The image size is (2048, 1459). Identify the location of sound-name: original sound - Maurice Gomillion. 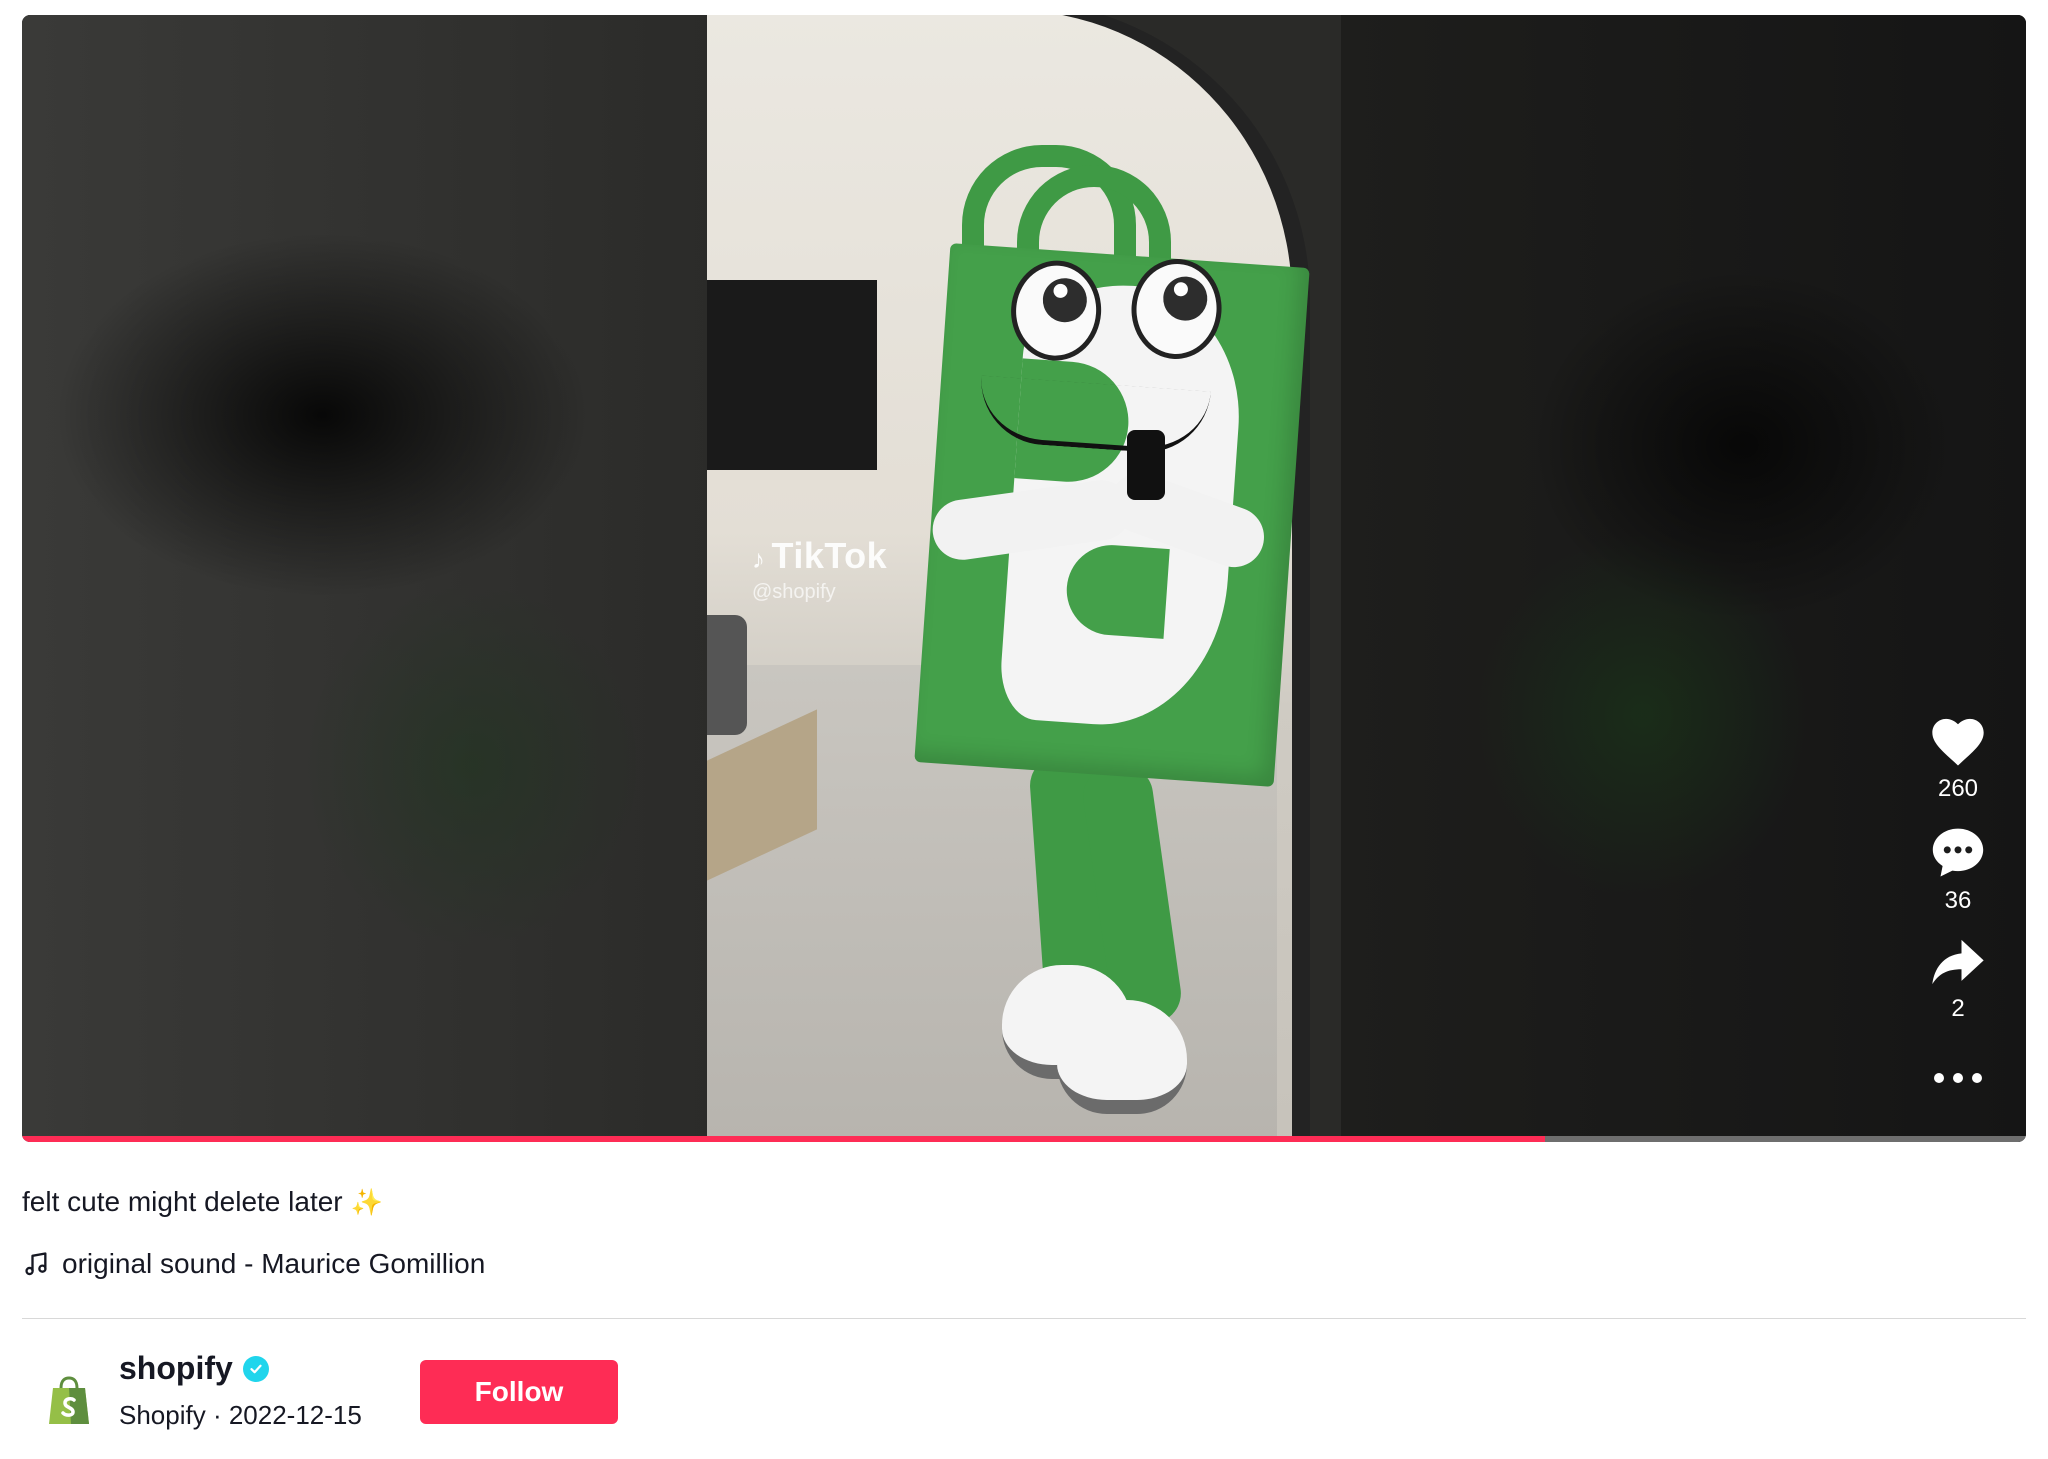
(273, 1264).